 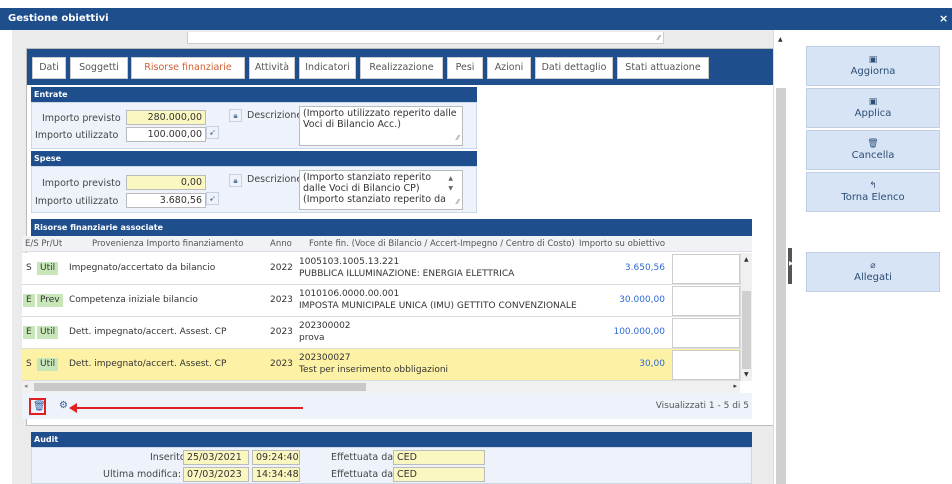 I want to click on applica-button: ▣ Applica, so click(x=873, y=108).